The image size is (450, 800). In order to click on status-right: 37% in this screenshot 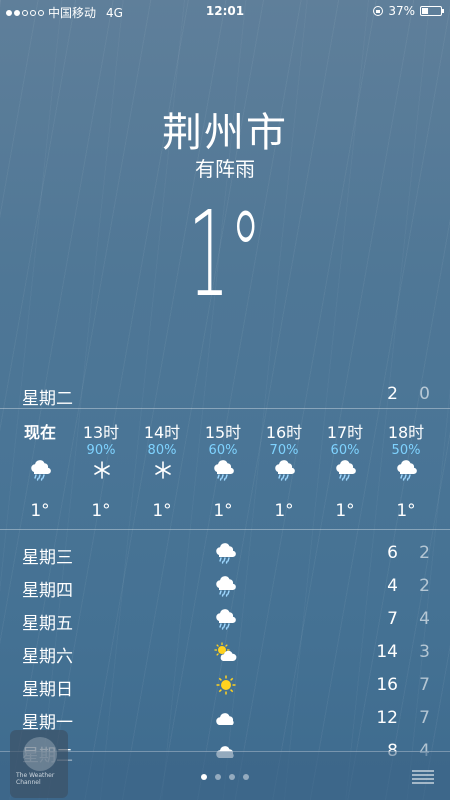, I will do `click(408, 11)`.